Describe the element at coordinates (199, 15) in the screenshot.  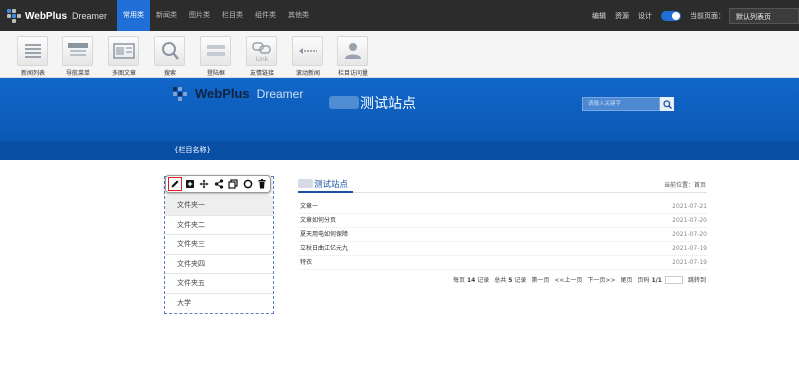
I see `tab-images: 图片类` at that location.